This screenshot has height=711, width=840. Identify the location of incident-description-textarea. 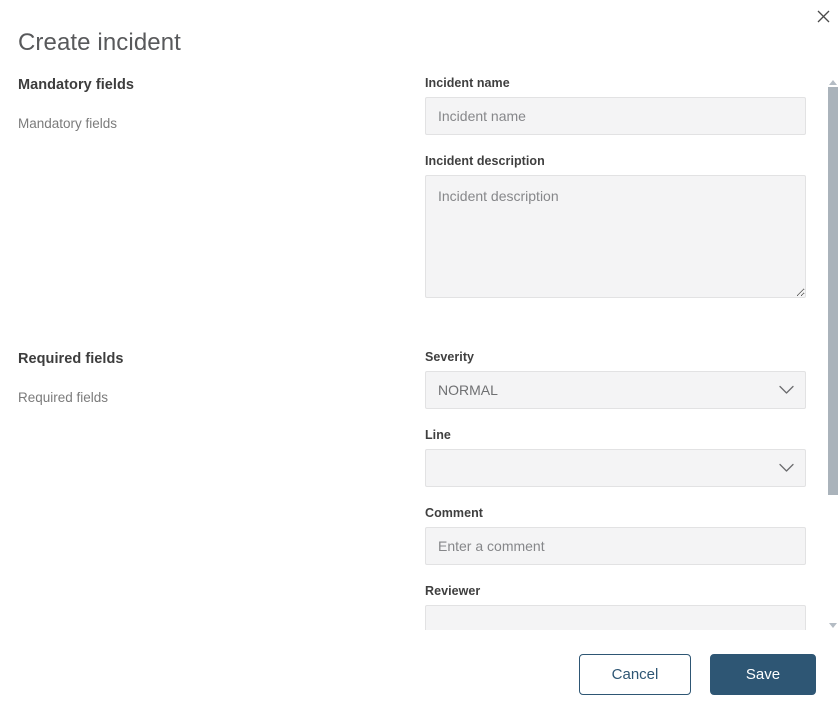
(615, 236).